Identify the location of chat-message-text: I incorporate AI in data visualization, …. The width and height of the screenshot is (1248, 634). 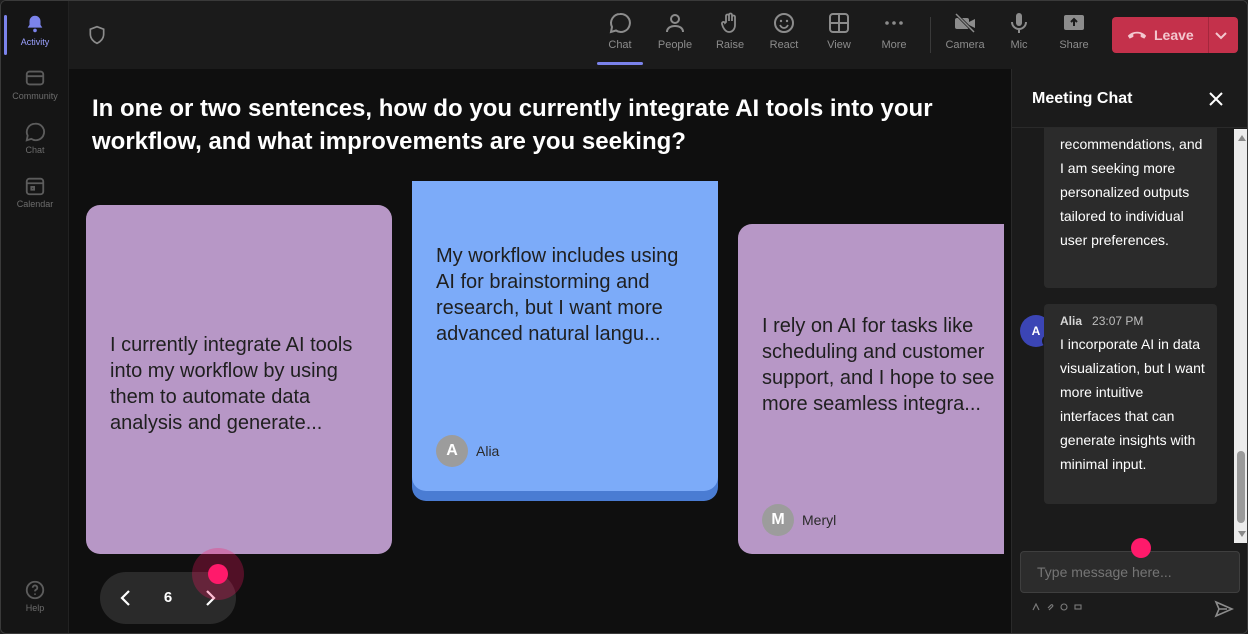
(1132, 404).